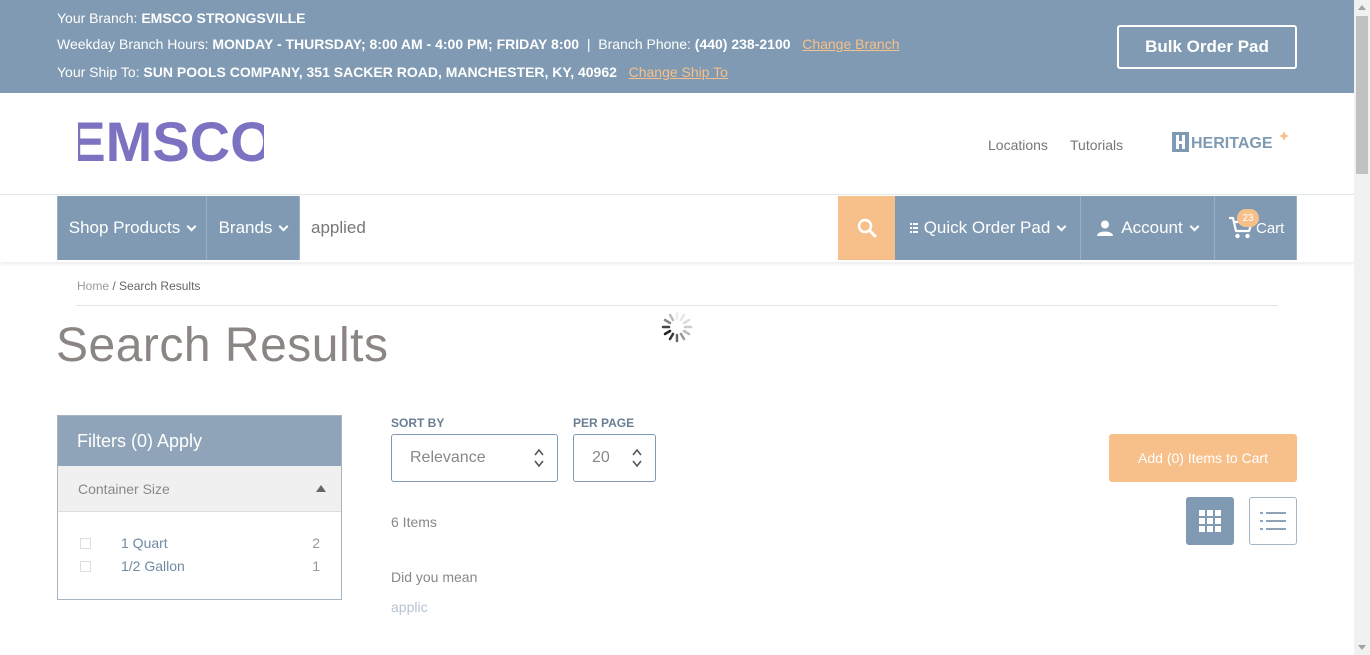  What do you see at coordinates (1362, 327) in the screenshot?
I see `page-scrollbar` at bounding box center [1362, 327].